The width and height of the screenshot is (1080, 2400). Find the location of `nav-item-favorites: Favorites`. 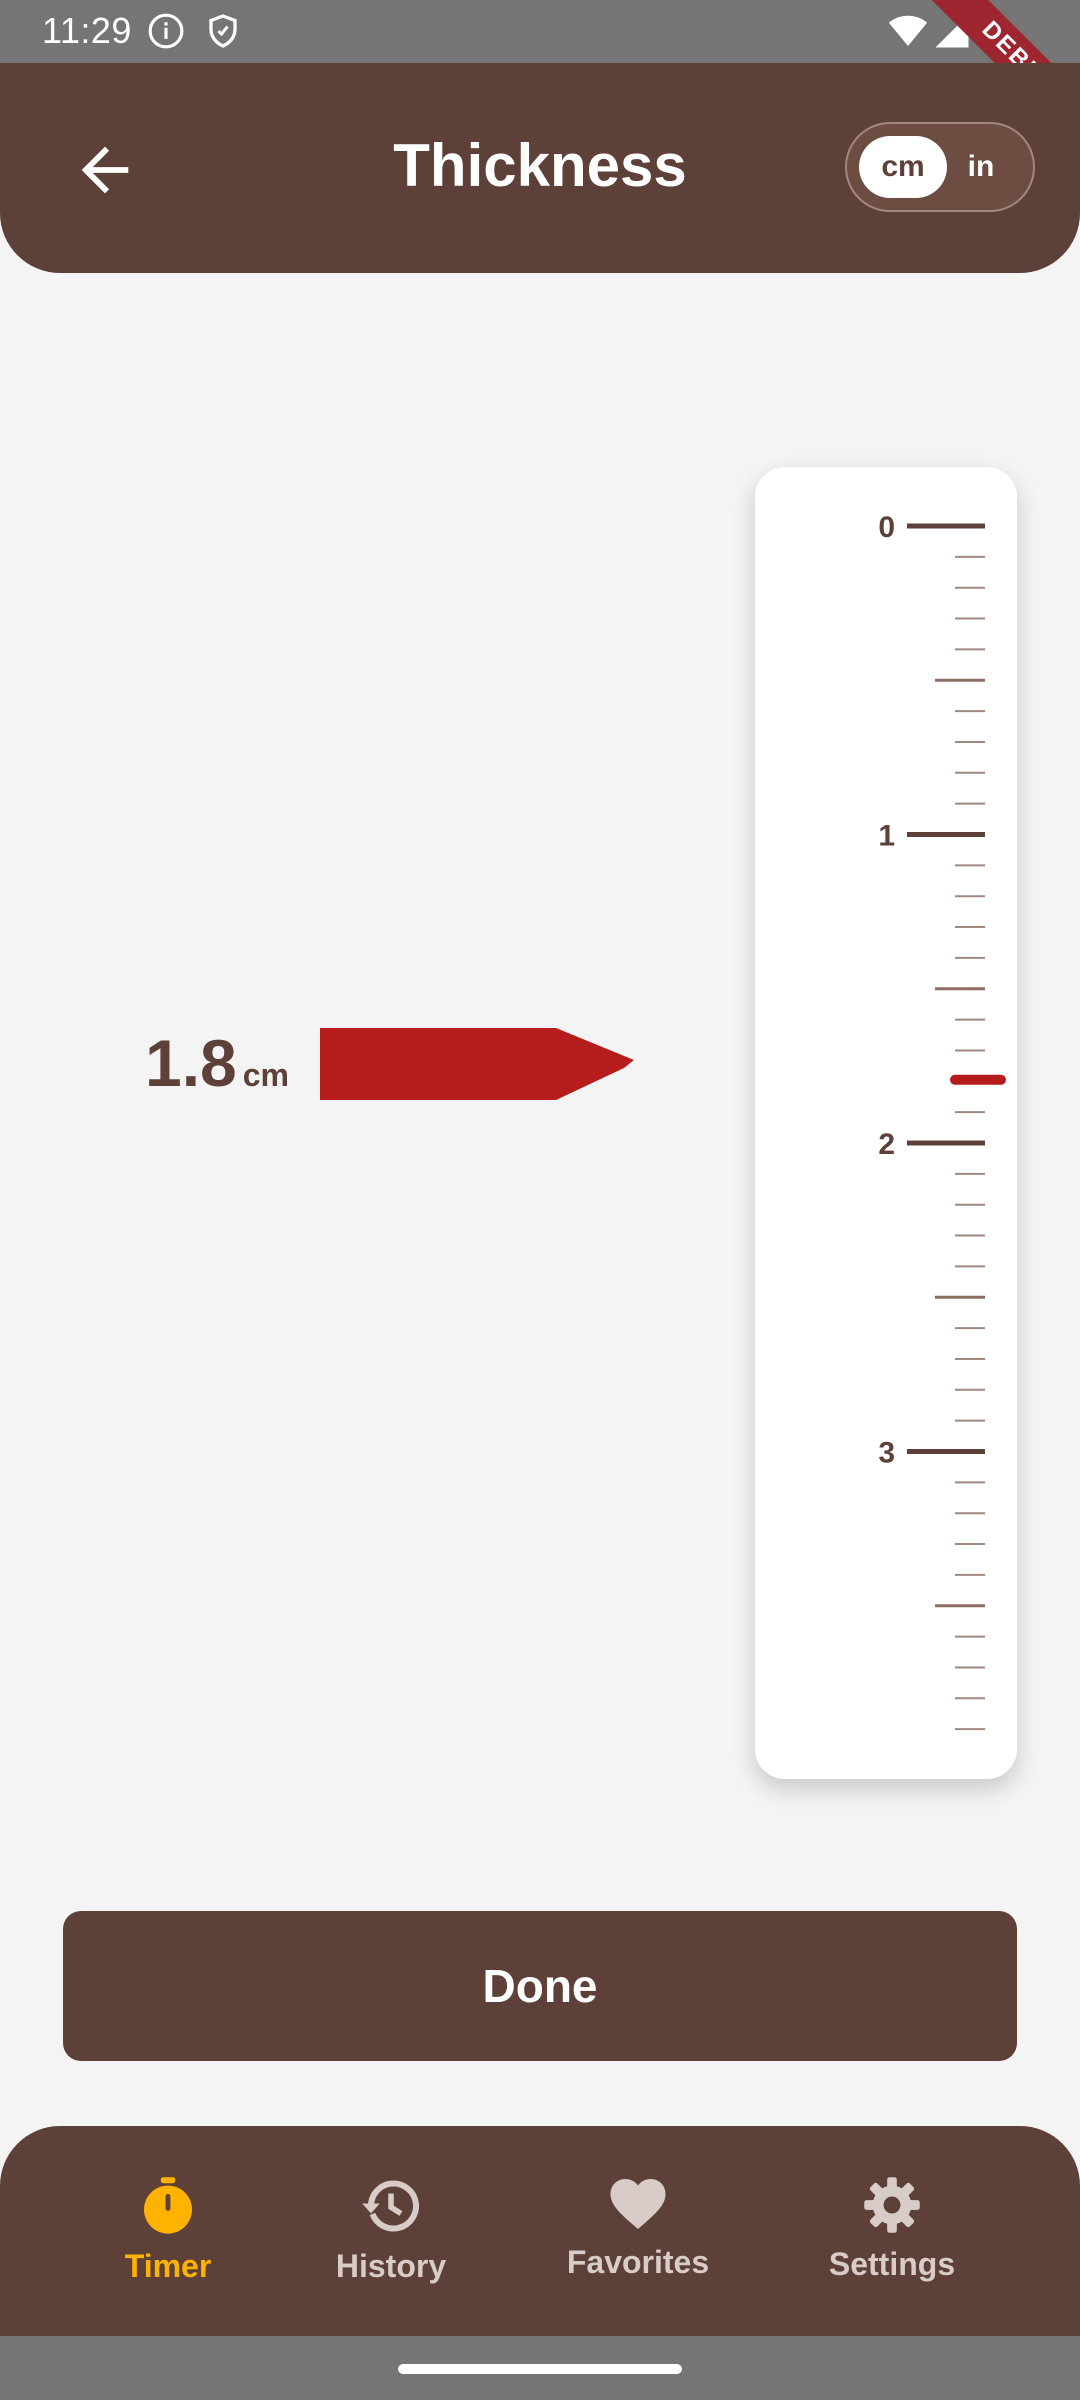

nav-item-favorites: Favorites is located at coordinates (638, 2228).